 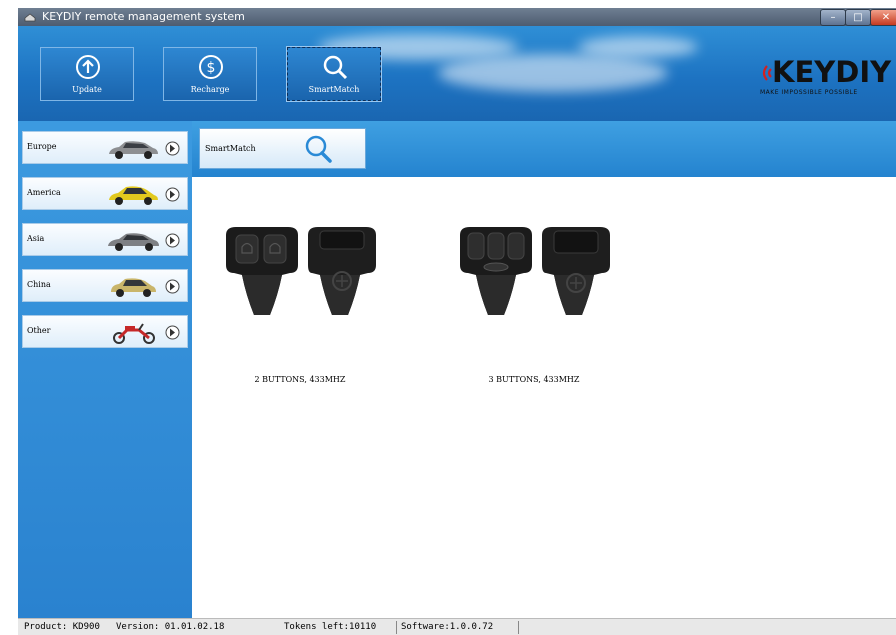 What do you see at coordinates (833, 17) in the screenshot?
I see `minimize-button: –` at bounding box center [833, 17].